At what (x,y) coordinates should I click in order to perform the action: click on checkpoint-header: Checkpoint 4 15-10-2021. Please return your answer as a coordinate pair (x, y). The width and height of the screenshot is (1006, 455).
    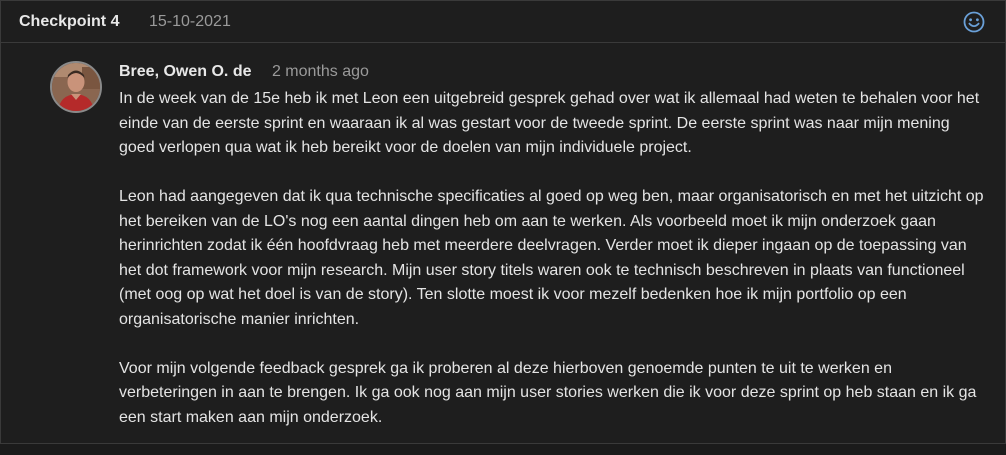
    Looking at the image, I should click on (503, 22).